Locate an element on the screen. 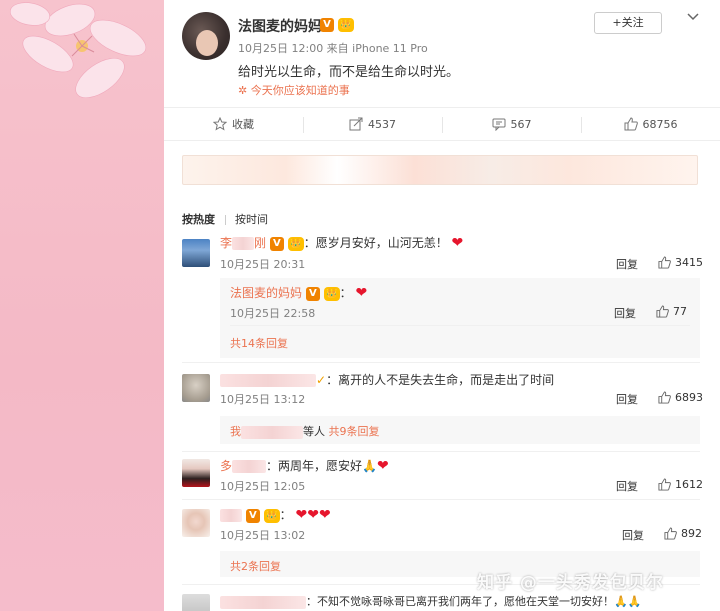 The height and width of the screenshot is (611, 720). more-replies-link: 共9条回复 is located at coordinates (354, 431).